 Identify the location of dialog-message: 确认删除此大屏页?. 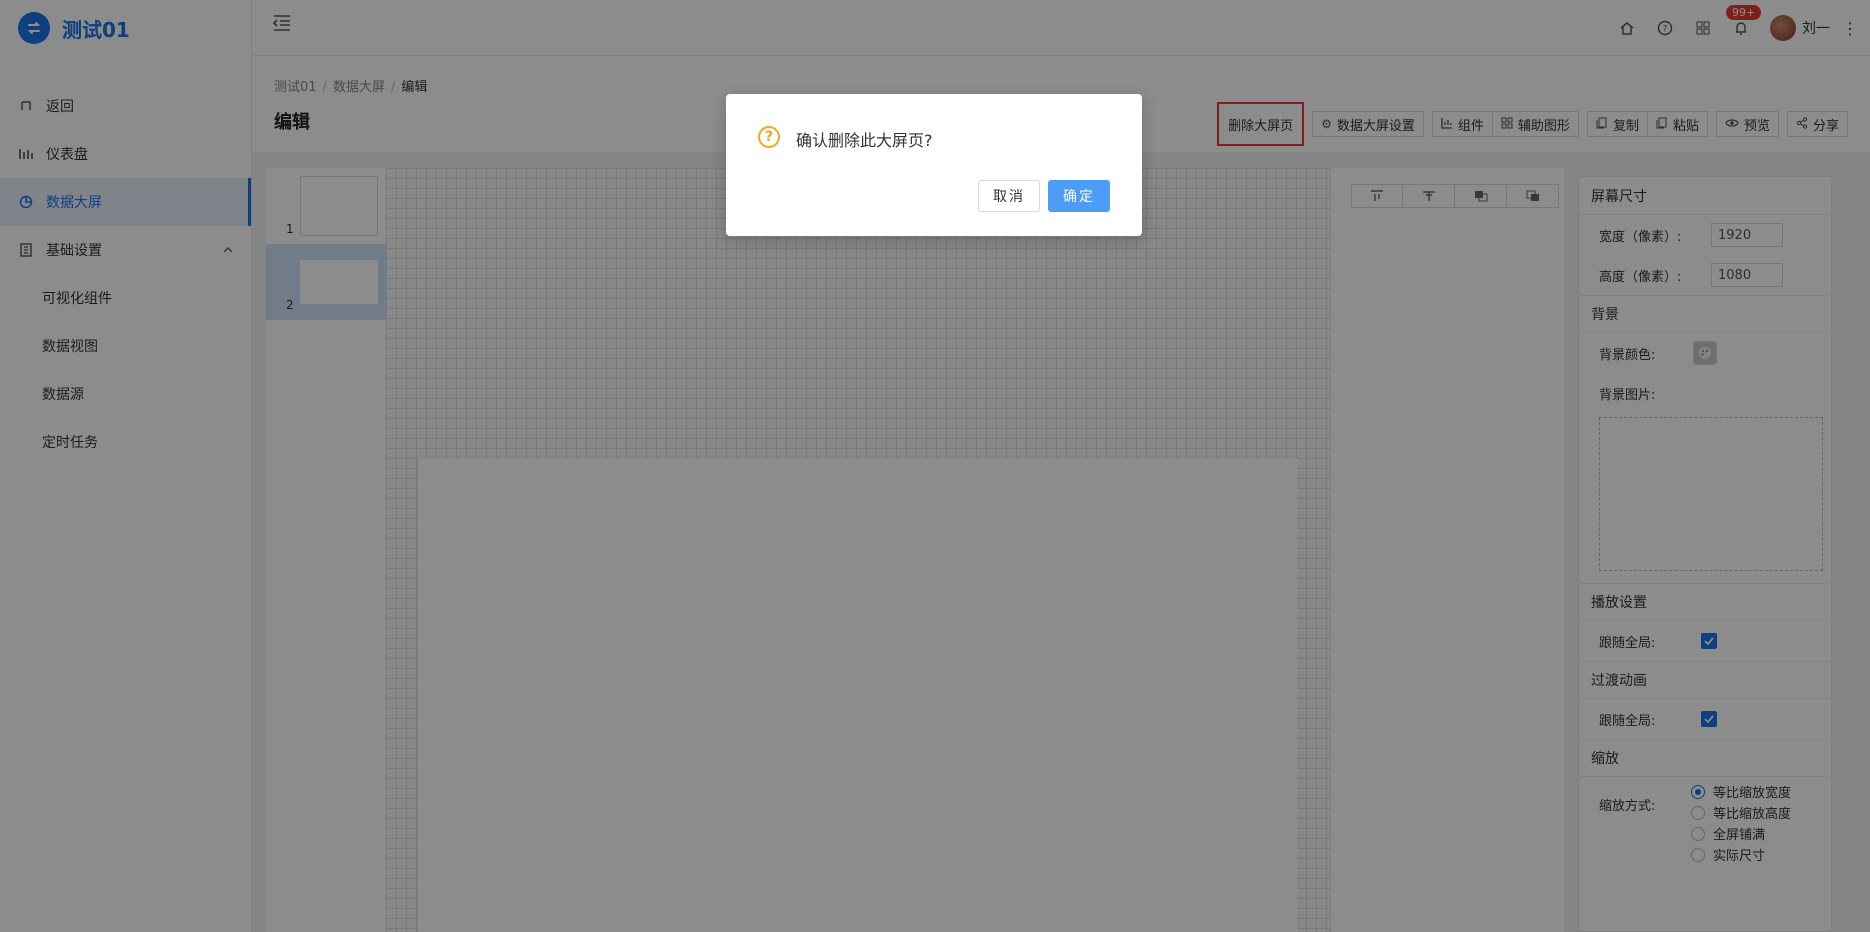
(864, 140).